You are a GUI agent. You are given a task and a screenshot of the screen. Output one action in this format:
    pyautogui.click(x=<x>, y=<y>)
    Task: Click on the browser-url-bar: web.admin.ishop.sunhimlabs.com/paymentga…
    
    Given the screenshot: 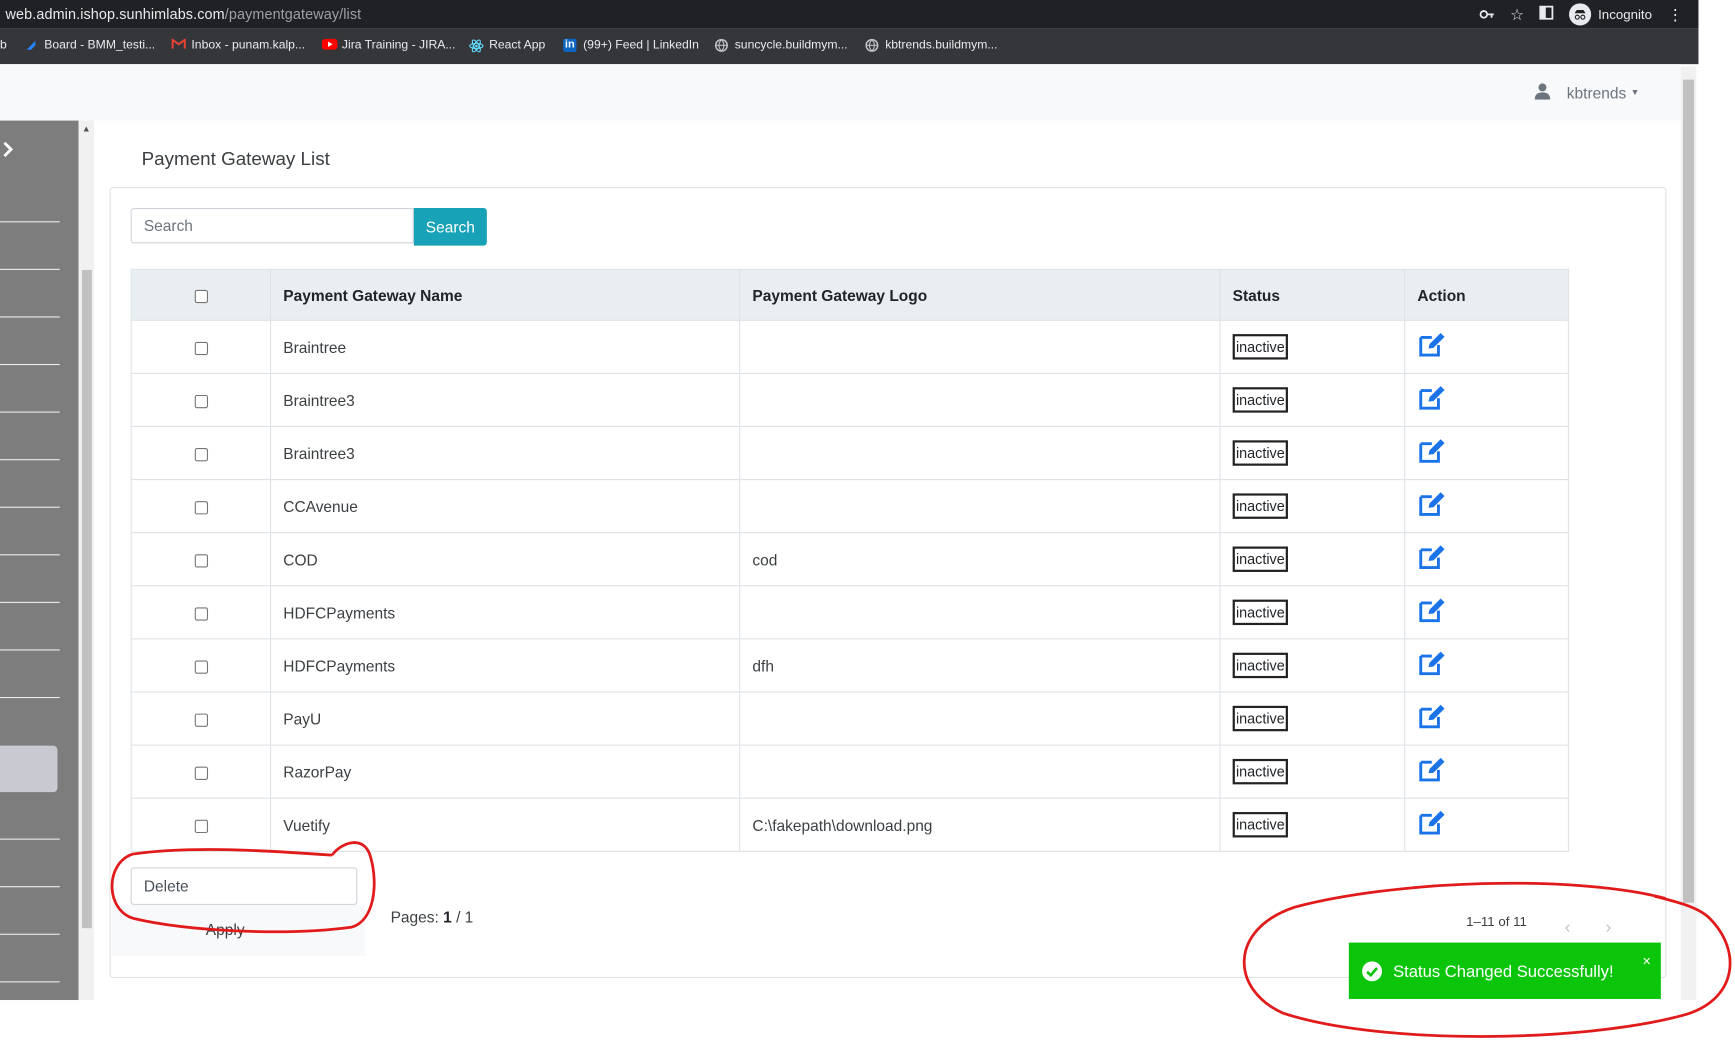 What is the action you would take?
    pyautogui.click(x=849, y=14)
    